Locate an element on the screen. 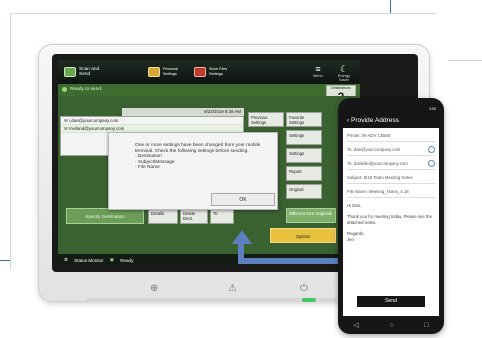 The width and height of the screenshot is (482, 338). store-files-label: Store Files Settings is located at coordinates (218, 71).